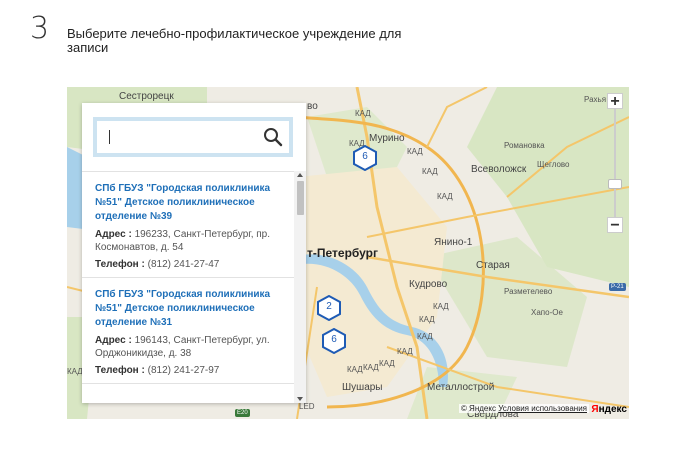 The height and width of the screenshot is (454, 700). Describe the element at coordinates (615, 225) in the screenshot. I see `zoom-out-button: −` at that location.